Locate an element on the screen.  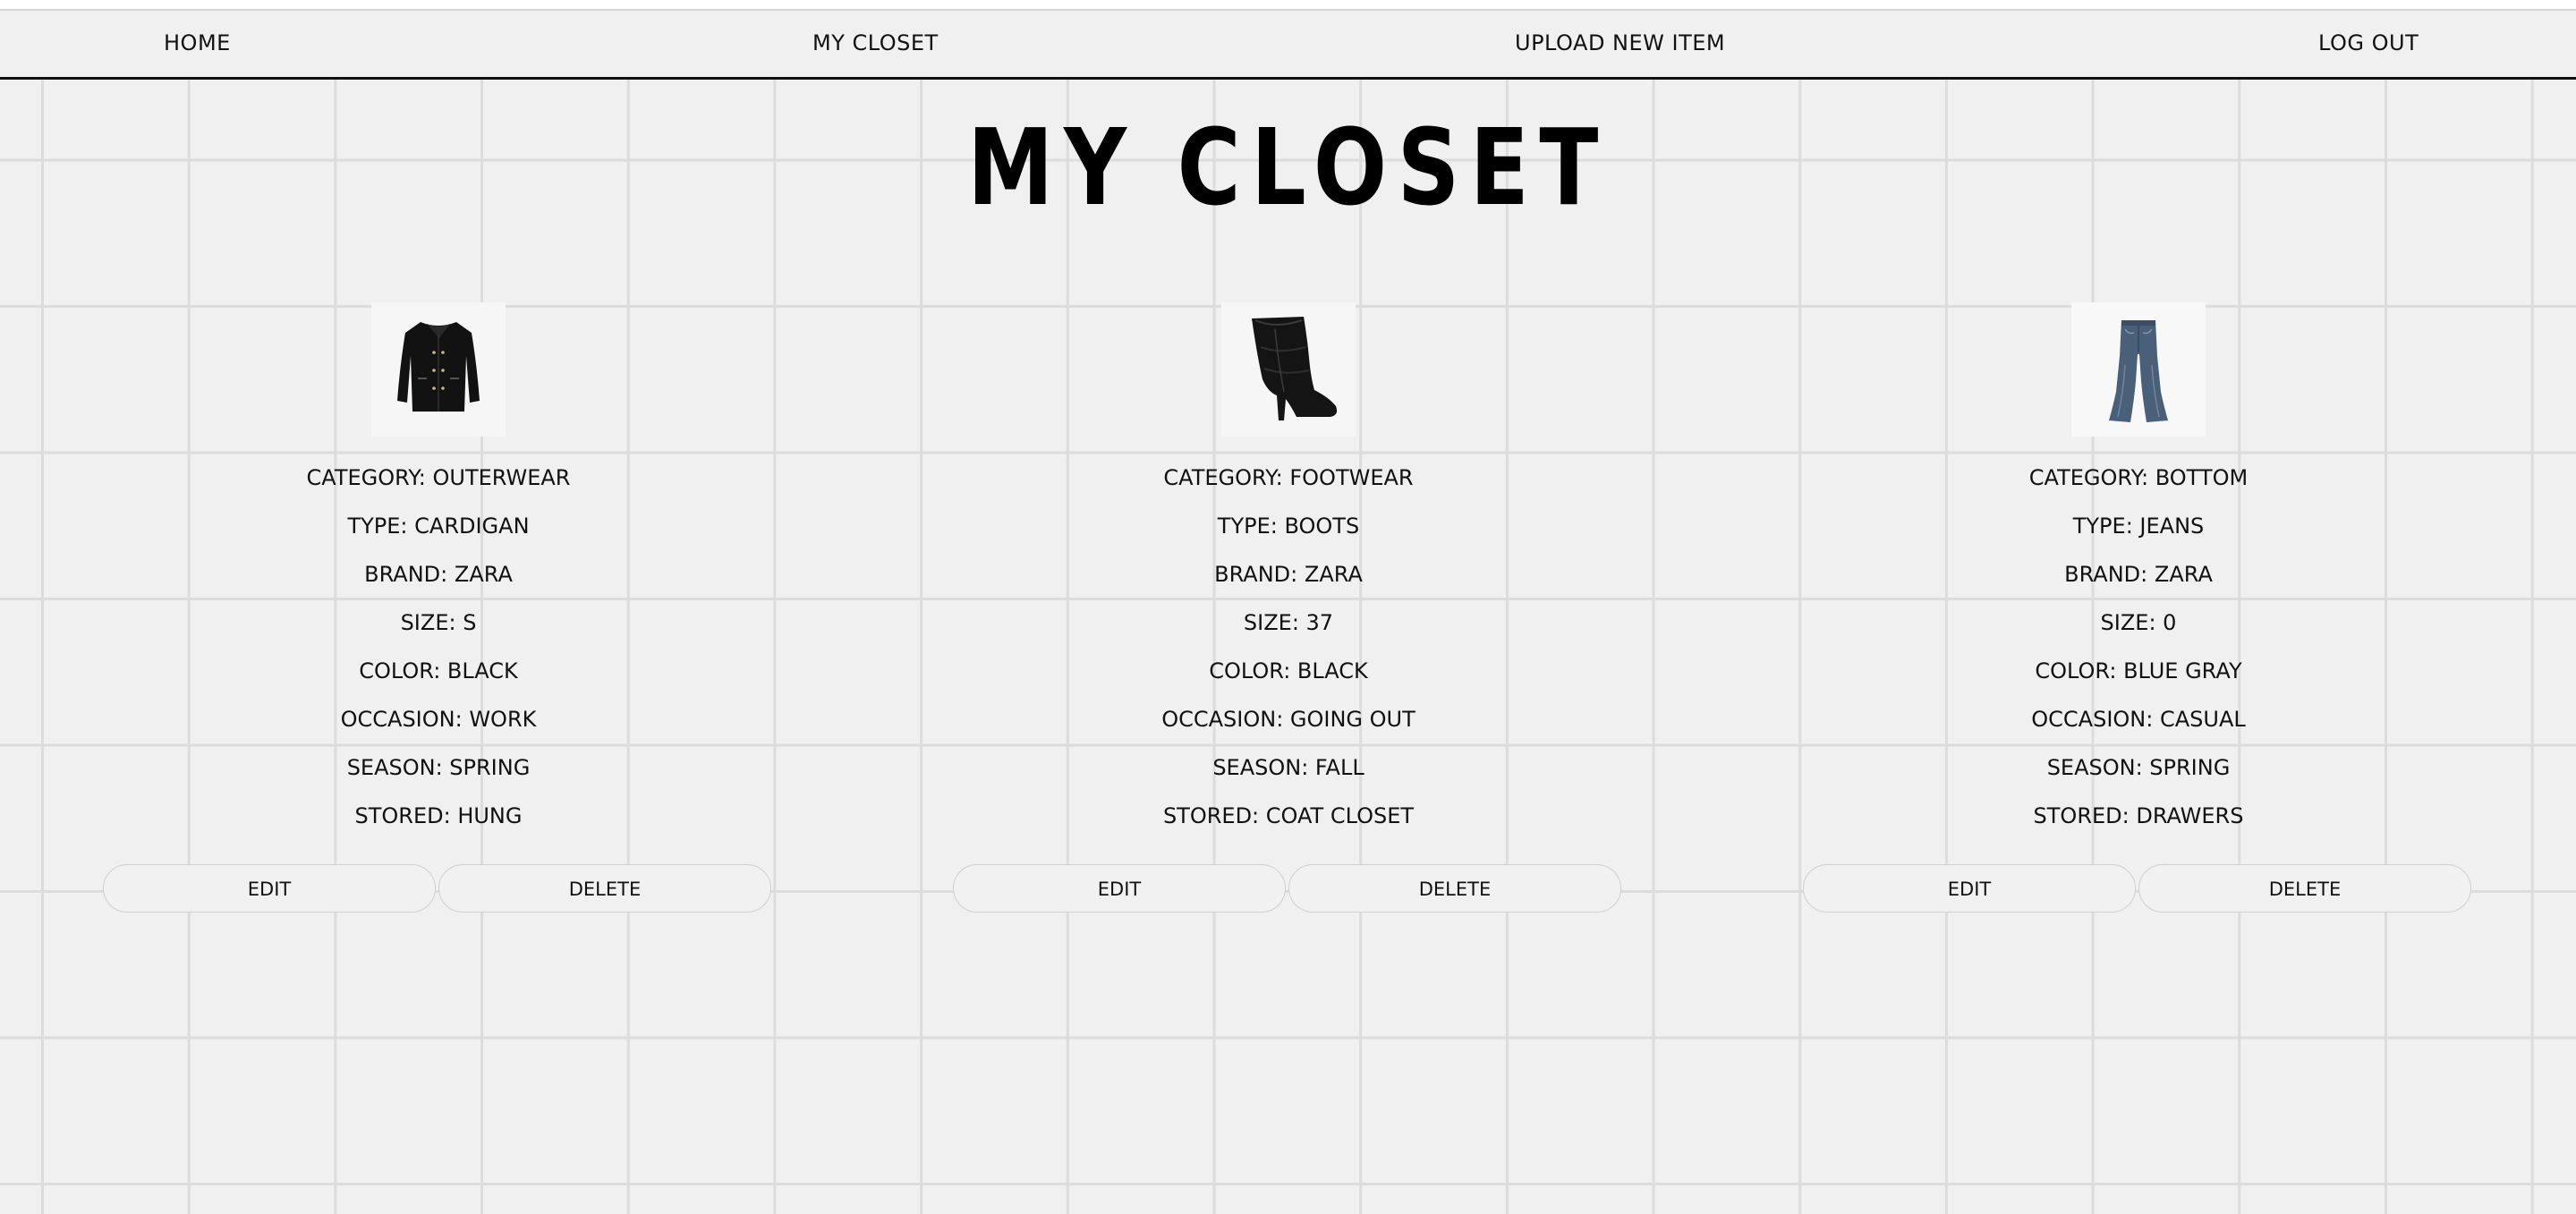
item-type: TYPE: CARDIGAN is located at coordinates (438, 527).